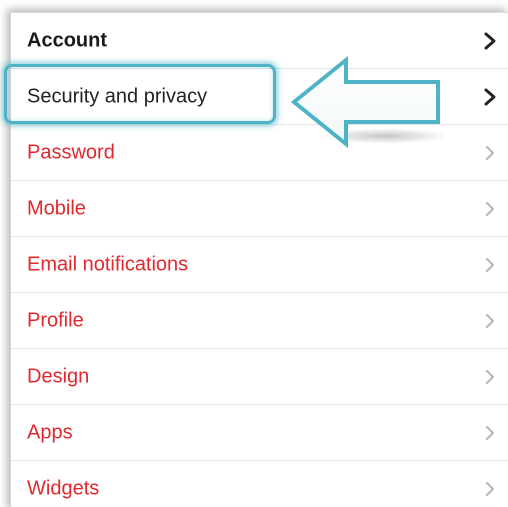  What do you see at coordinates (259, 41) in the screenshot?
I see `menu-item-account: Account` at bounding box center [259, 41].